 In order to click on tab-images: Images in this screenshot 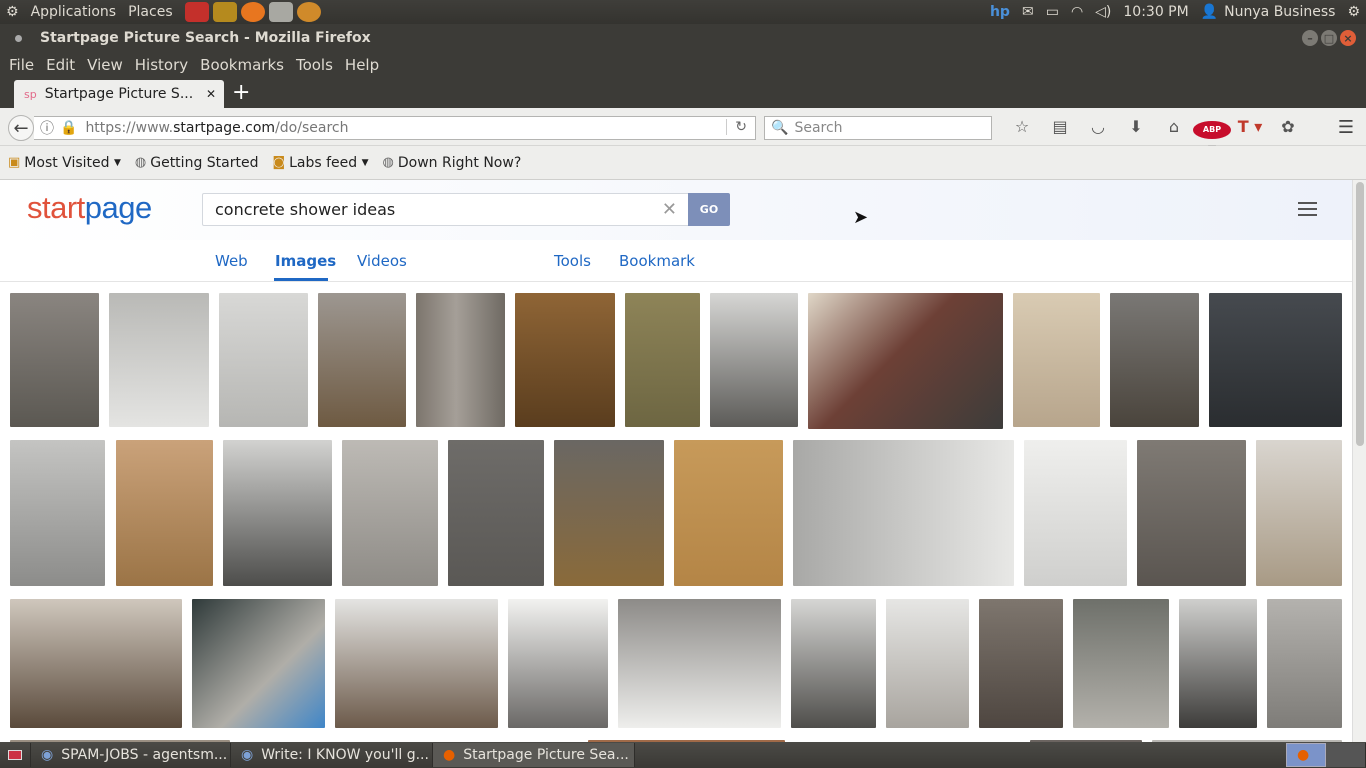, I will do `click(305, 261)`.